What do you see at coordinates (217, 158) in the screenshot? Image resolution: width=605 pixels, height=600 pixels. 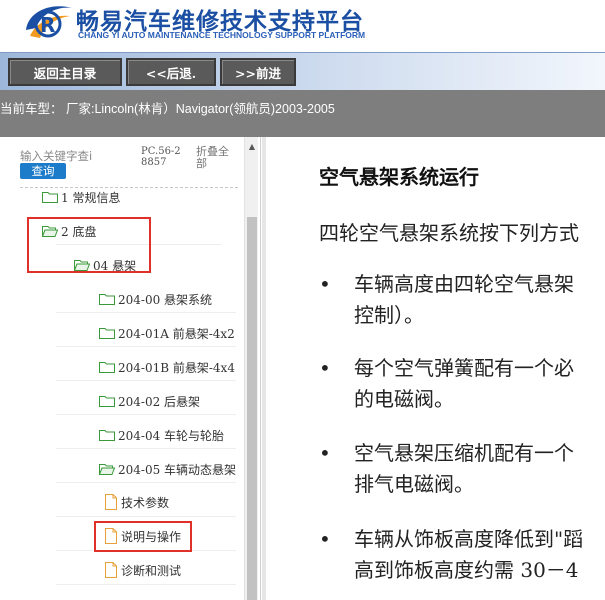 I see `collapse-all-link: 折叠全部` at bounding box center [217, 158].